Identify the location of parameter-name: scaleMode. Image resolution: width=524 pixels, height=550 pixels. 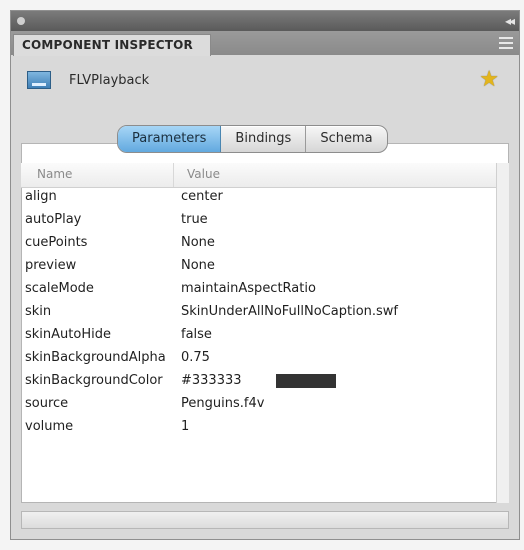
(59, 288).